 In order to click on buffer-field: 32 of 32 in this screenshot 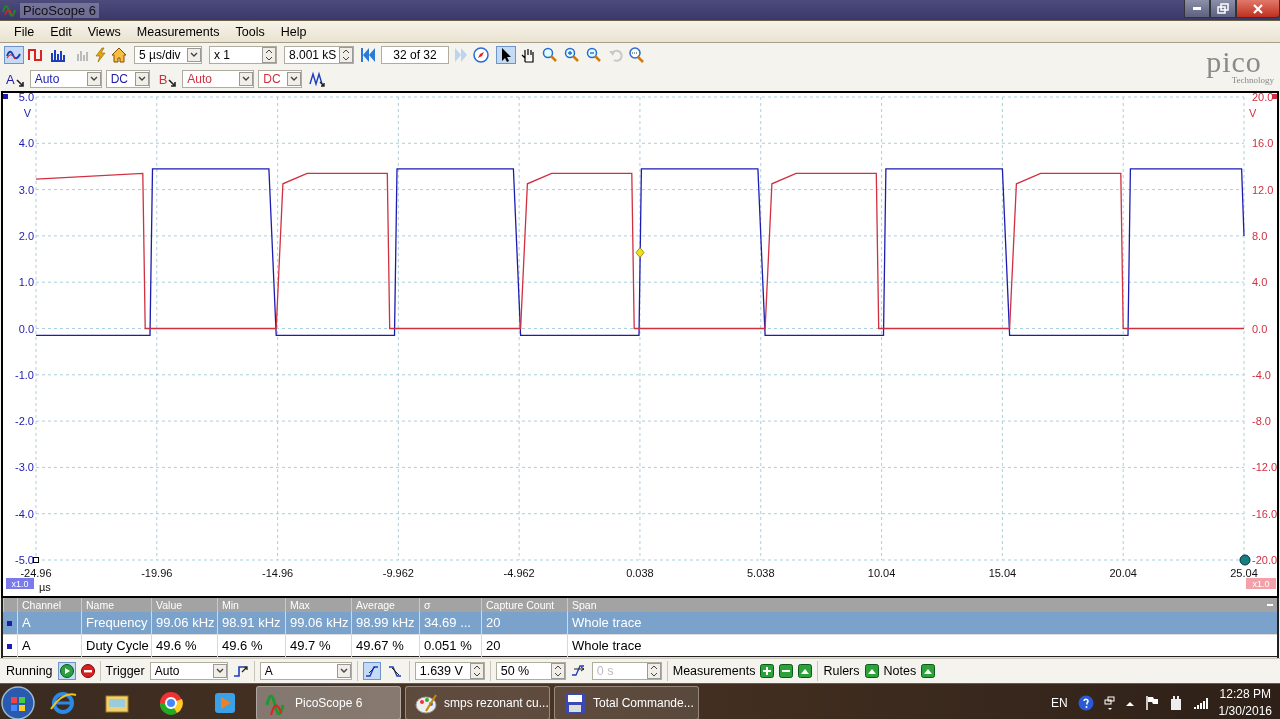, I will do `click(415, 55)`.